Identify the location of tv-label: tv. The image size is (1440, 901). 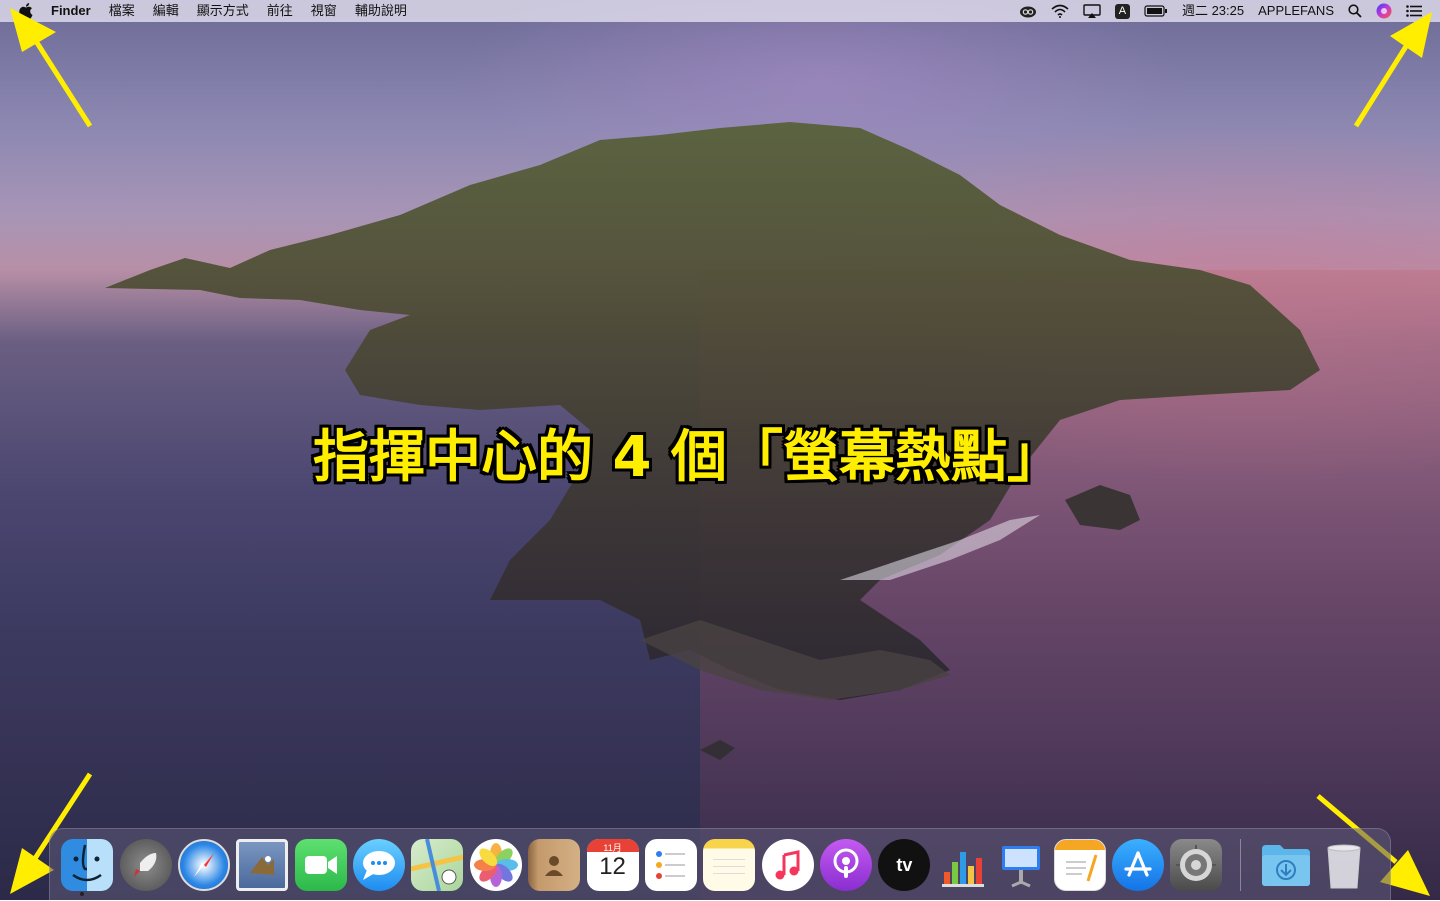
(904, 864).